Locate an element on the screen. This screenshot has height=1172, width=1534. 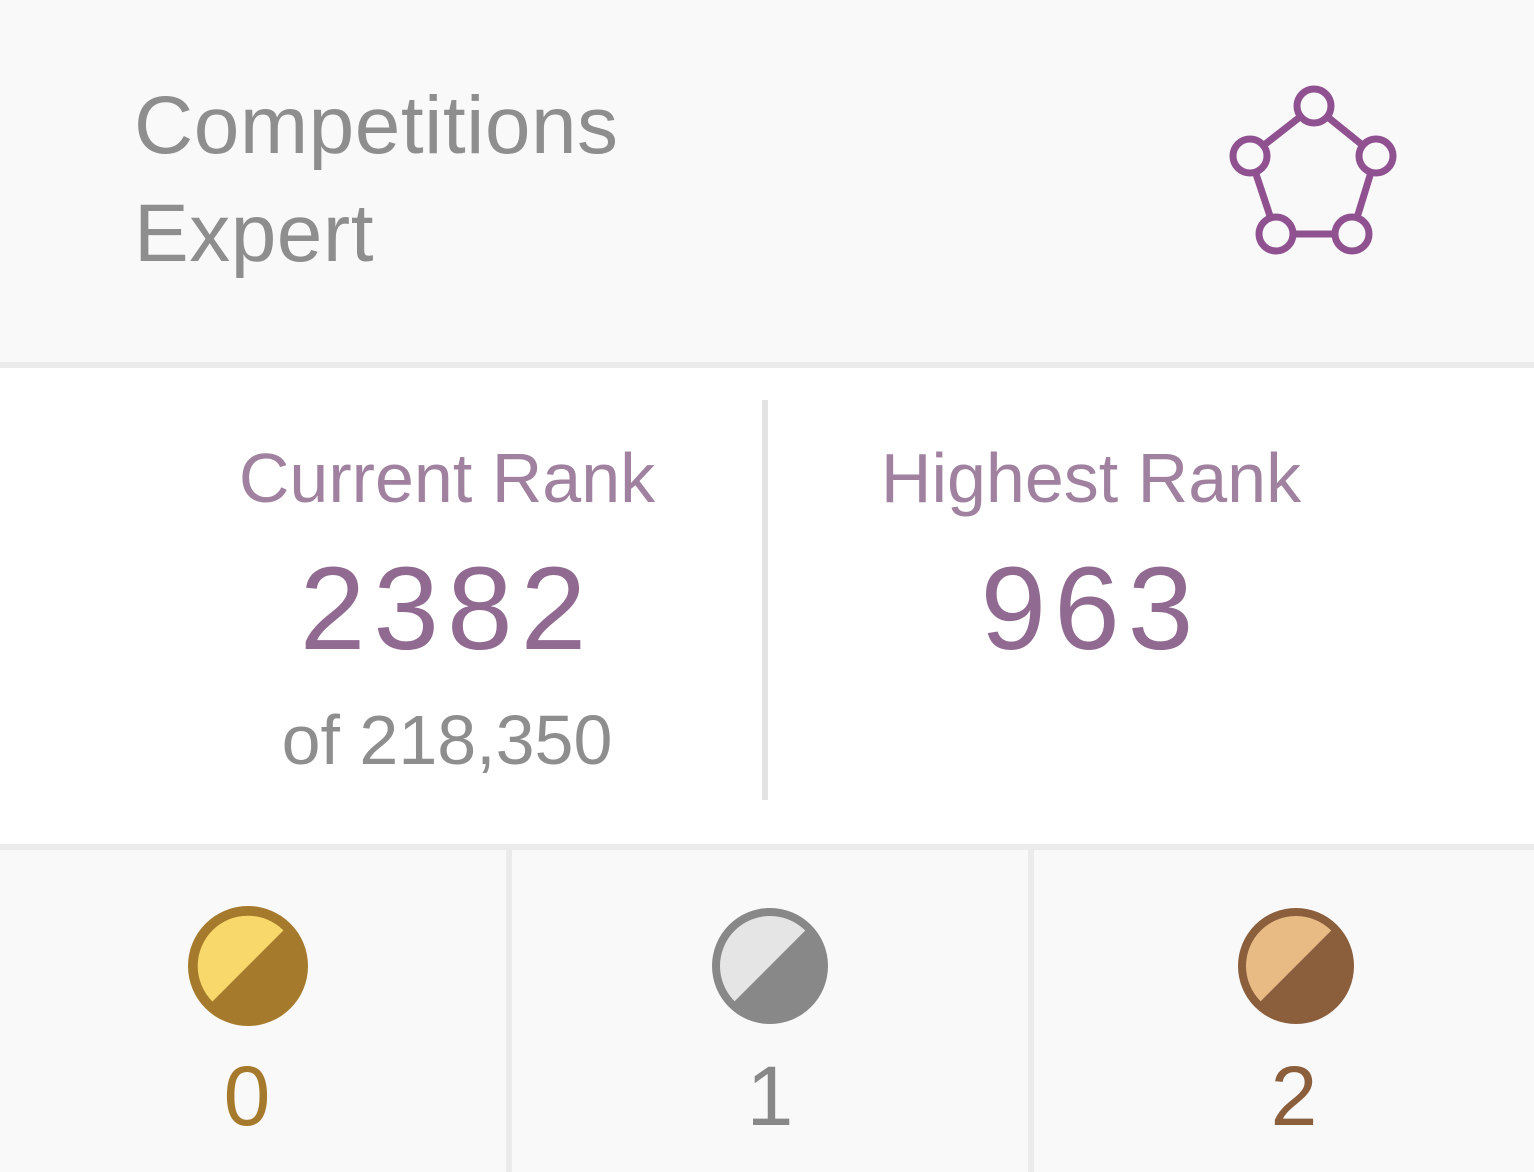
silver-medal-cell: 1 is located at coordinates (770, 1011).